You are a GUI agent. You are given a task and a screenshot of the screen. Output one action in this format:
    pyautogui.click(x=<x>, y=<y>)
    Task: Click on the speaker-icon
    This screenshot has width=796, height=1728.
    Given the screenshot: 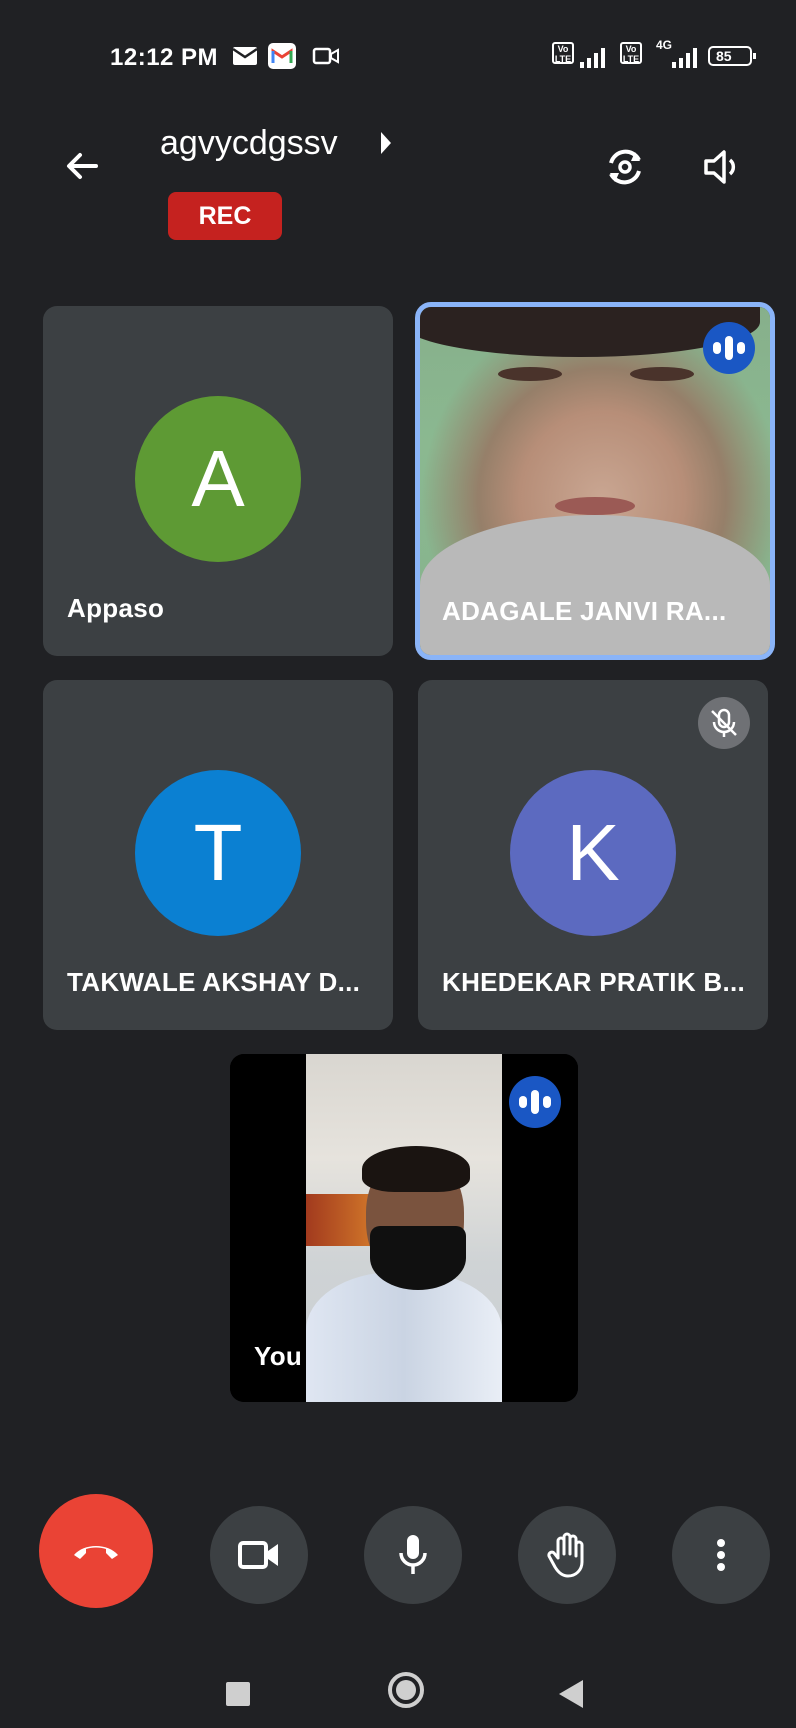 What is the action you would take?
    pyautogui.click(x=723, y=167)
    